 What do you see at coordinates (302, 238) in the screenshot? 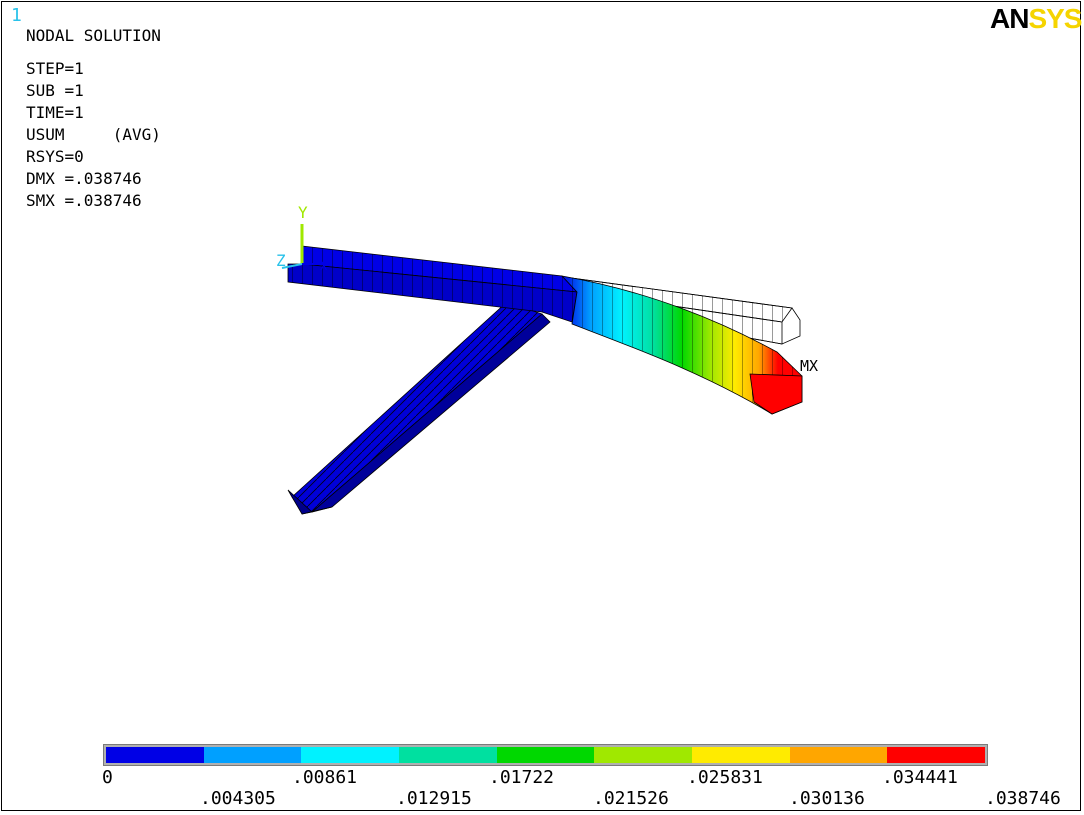
I see `coordinate-triad: Y Z X` at bounding box center [302, 238].